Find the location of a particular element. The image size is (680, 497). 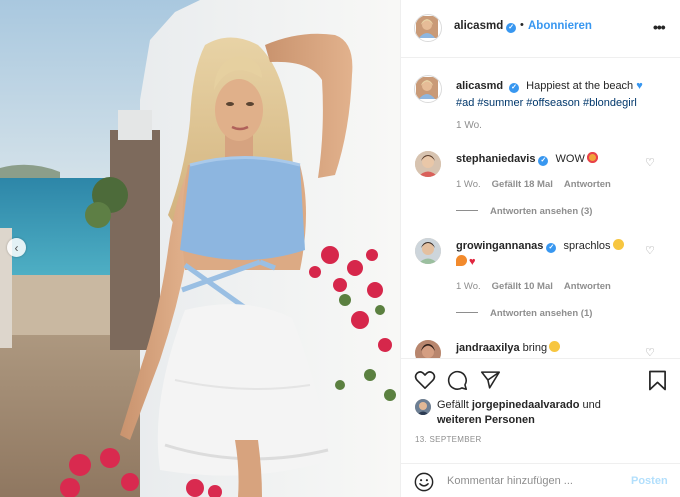

liked-by-others: weiteren Personen is located at coordinates (486, 420).